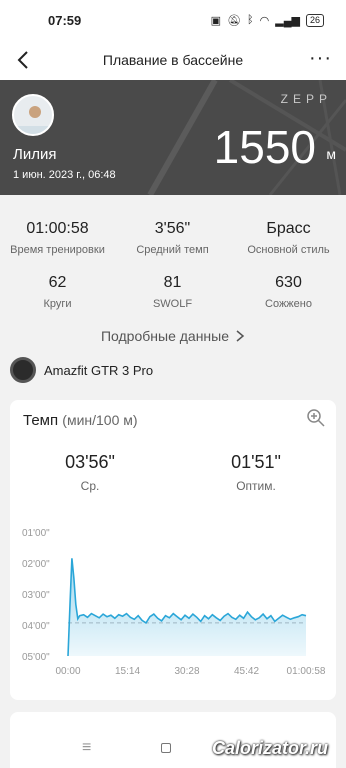  I want to click on stat-value: 3'56", so click(172, 228).